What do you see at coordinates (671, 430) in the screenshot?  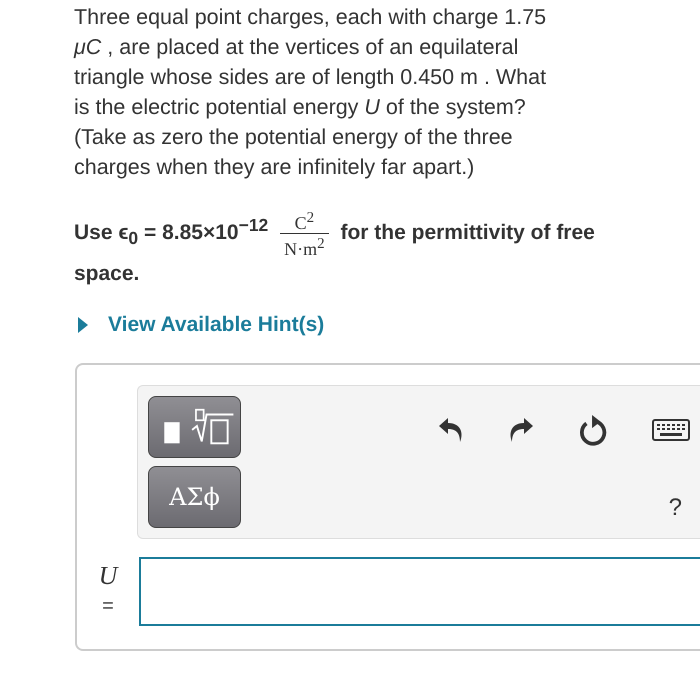 I see `keyboard-icon` at bounding box center [671, 430].